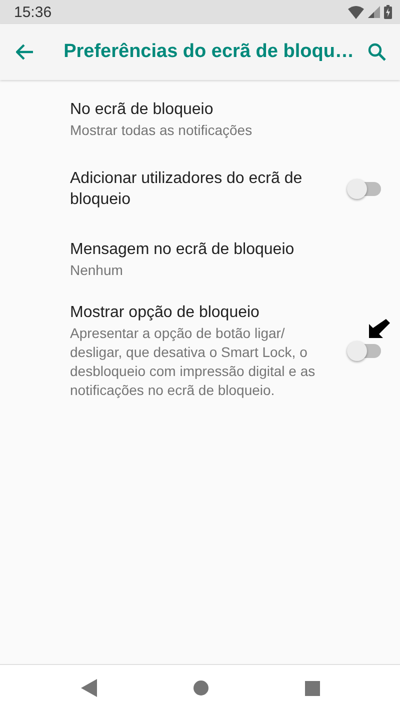  What do you see at coordinates (193, 362) in the screenshot?
I see `setting-summary: Apresentar a opção de botão ligar/ desligar, que desativa o Smart Lock, o desbloqueio com impressão digital e as notificações no ecrã de bloqueio.` at bounding box center [193, 362].